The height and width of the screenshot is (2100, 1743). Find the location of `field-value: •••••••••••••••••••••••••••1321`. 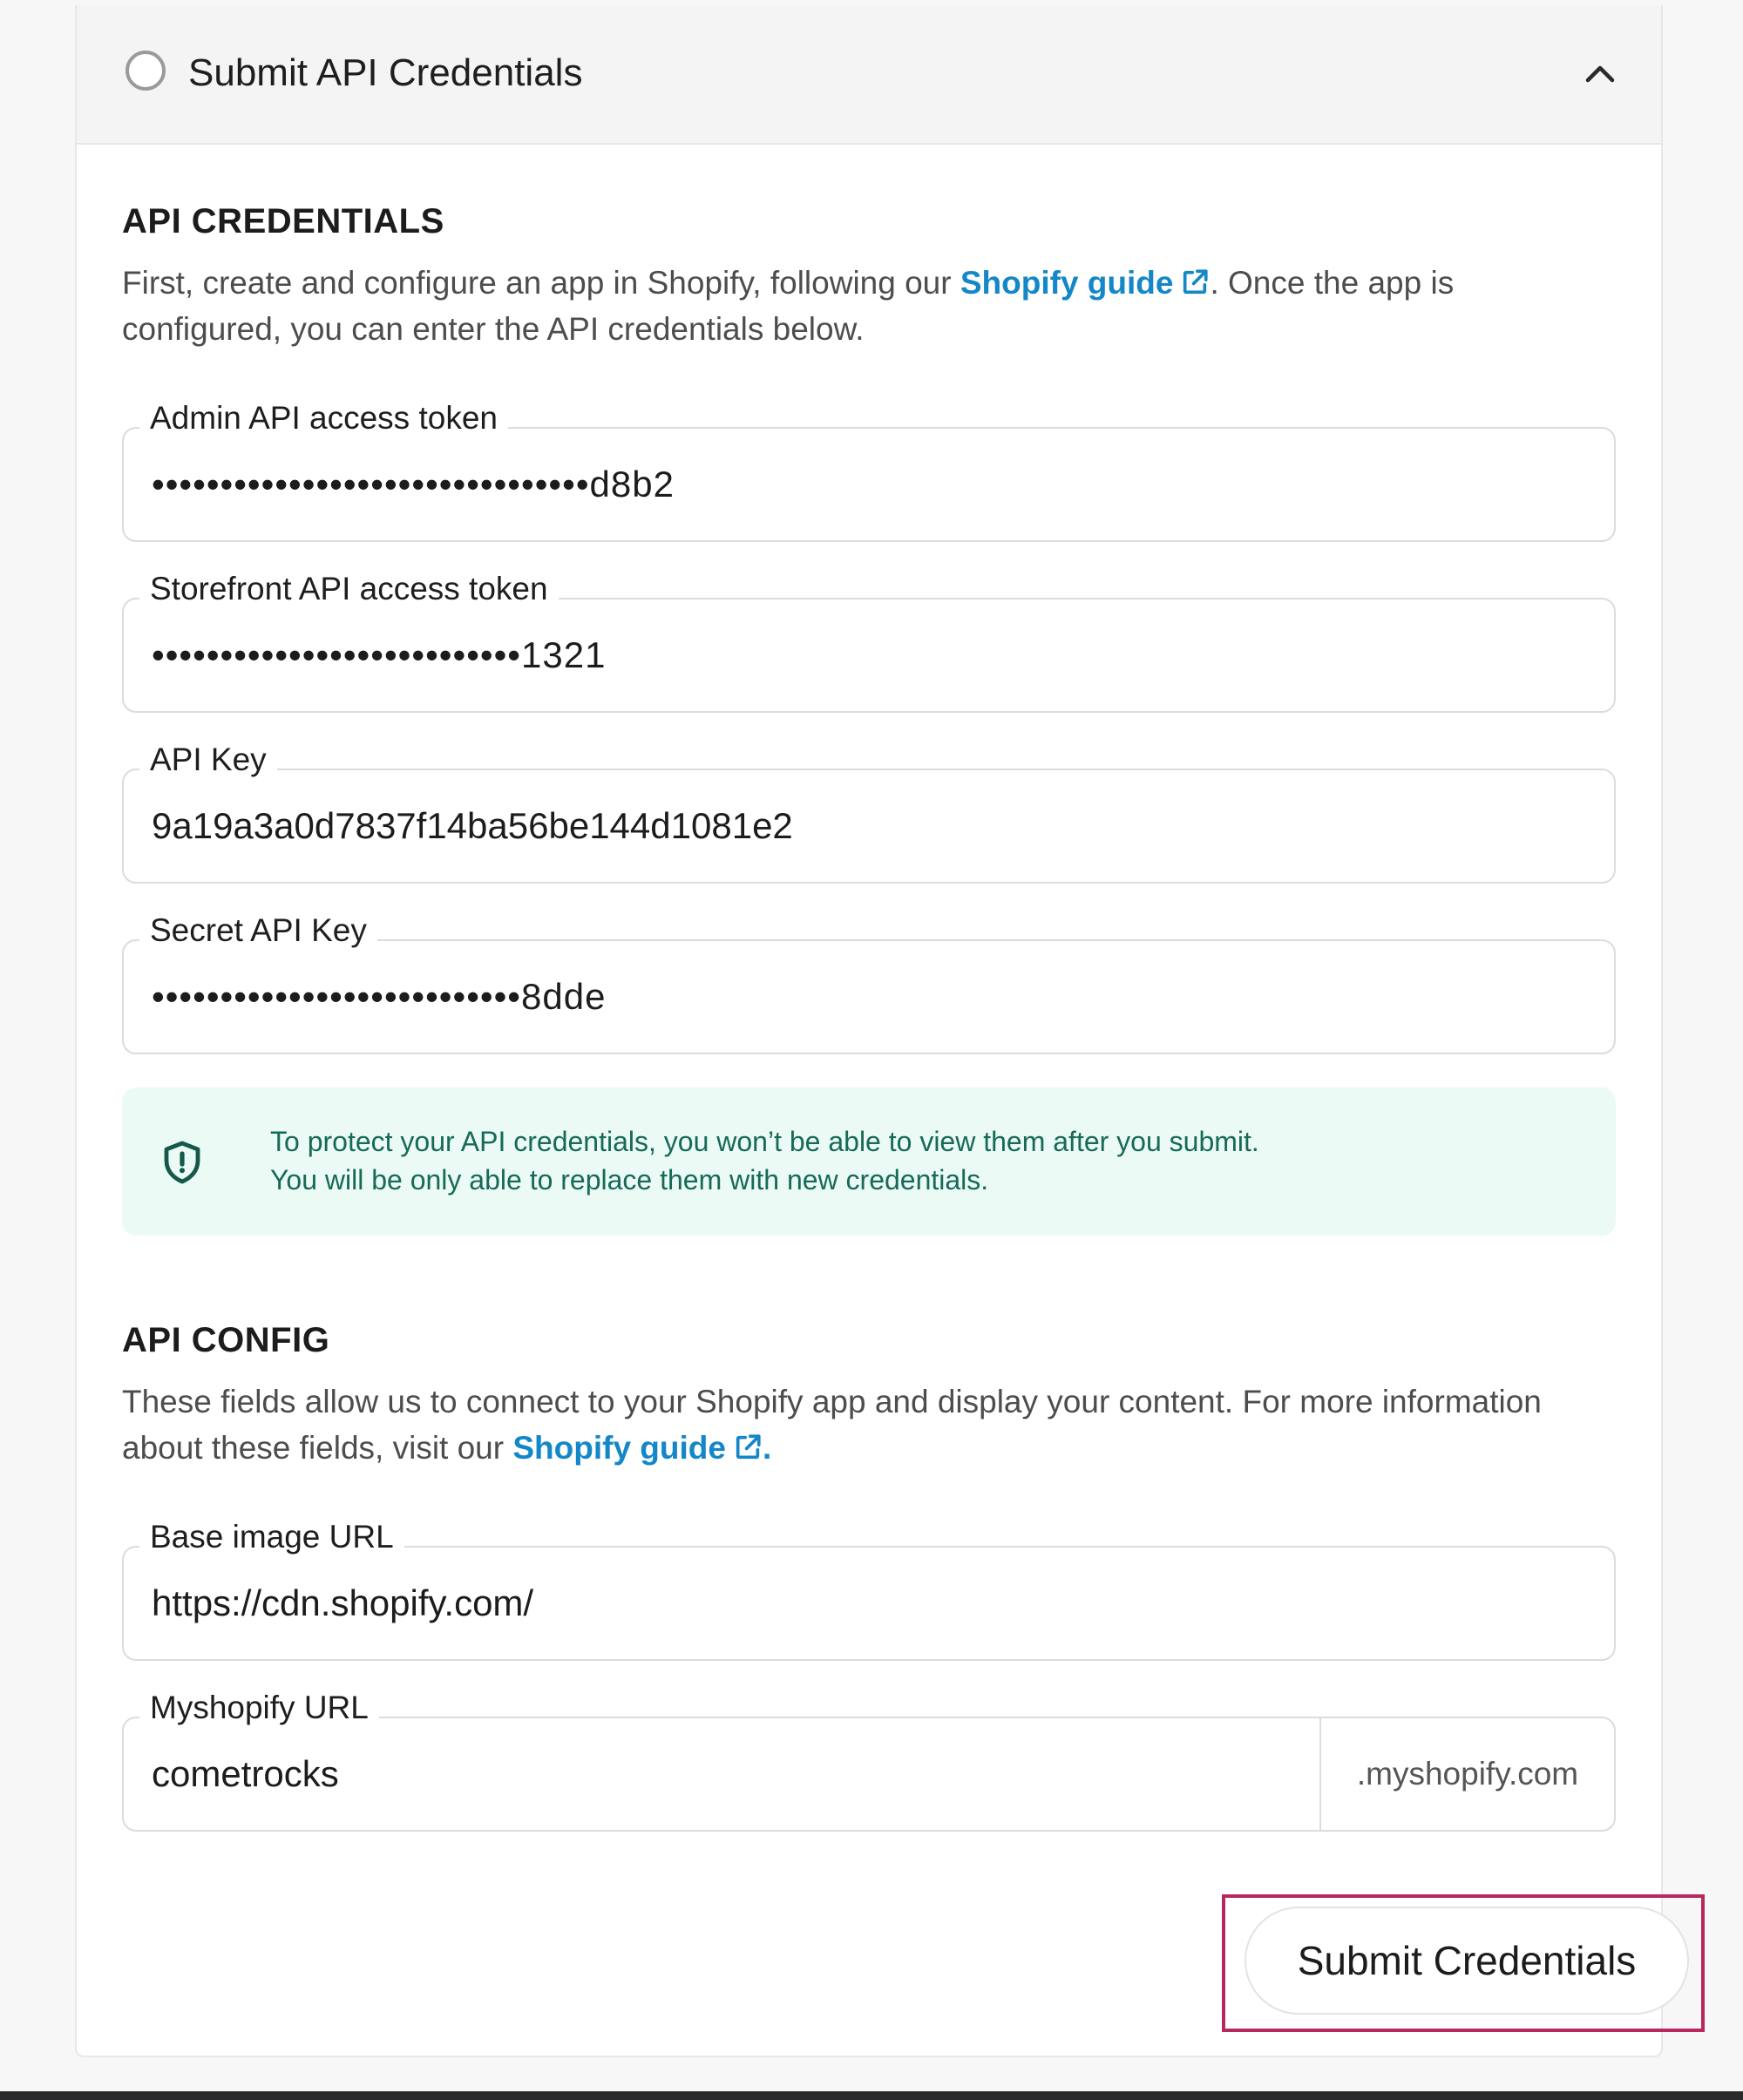

field-value: •••••••••••••••••••••••••••1321 is located at coordinates (379, 655).